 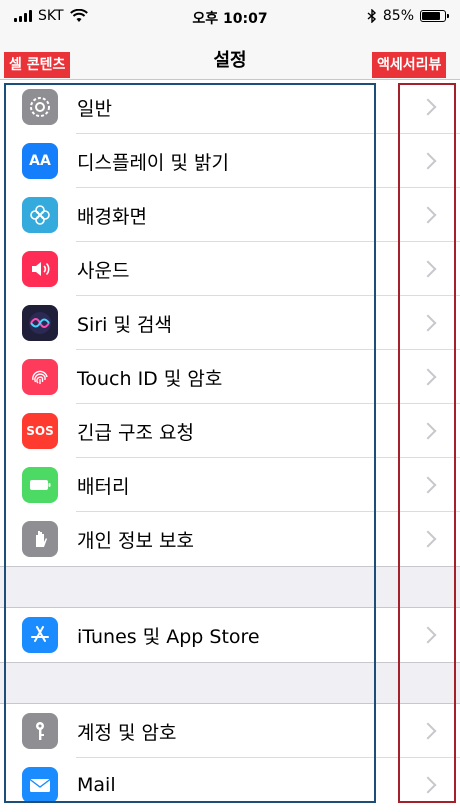 I want to click on settings-row-wallpaper: 배경화면, so click(x=230, y=215).